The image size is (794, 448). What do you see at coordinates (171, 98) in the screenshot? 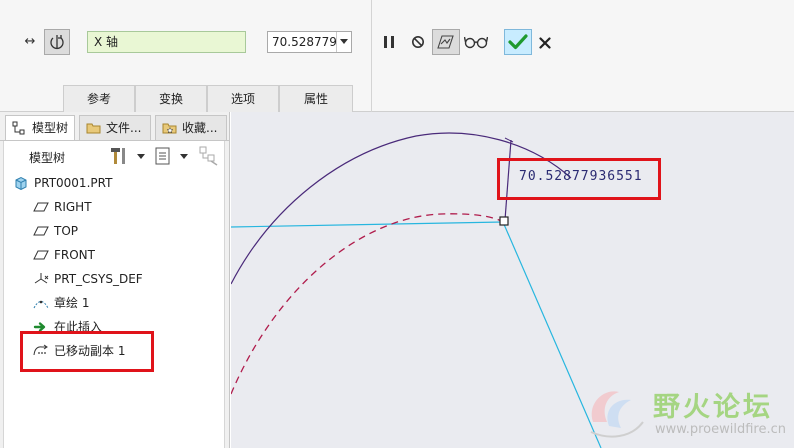
I see `tab-transformations: 变换` at bounding box center [171, 98].